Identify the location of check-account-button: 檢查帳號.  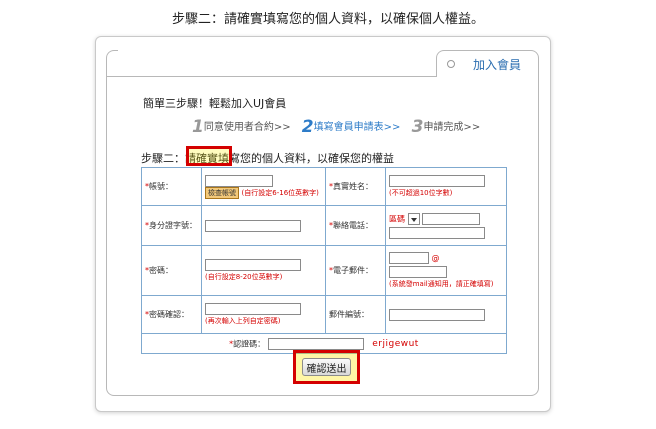
(222, 192).